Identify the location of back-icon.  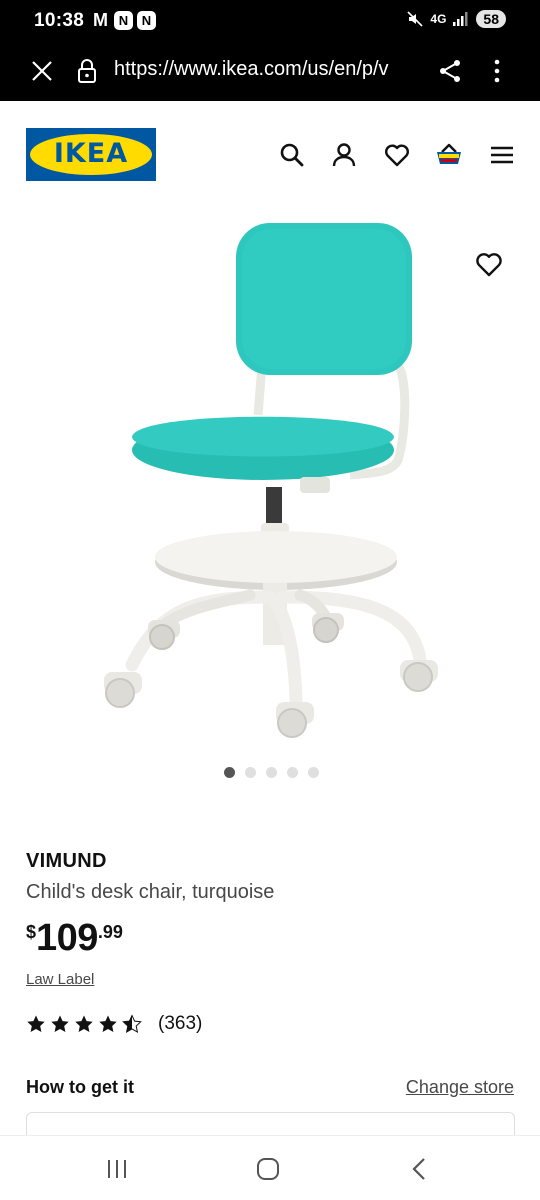
(419, 1169).